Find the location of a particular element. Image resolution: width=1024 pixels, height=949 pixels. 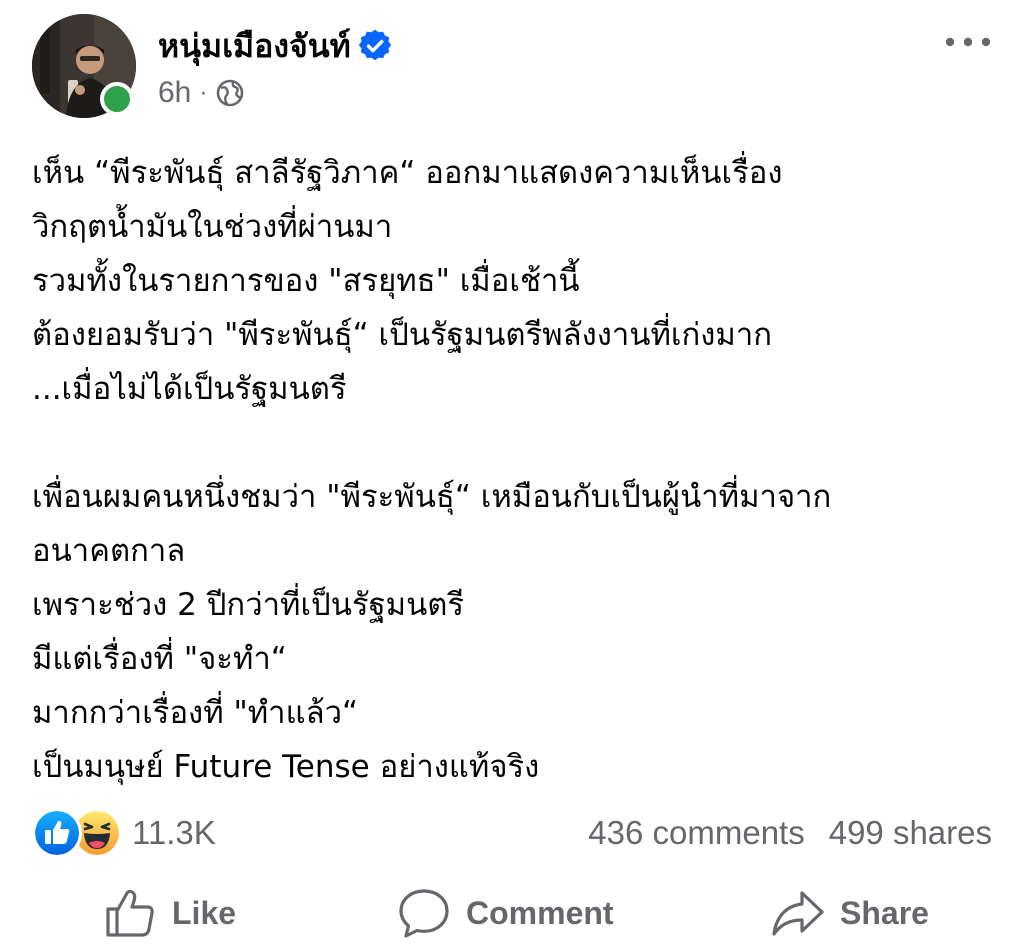

engagement-counts: 436 comments 499 shares is located at coordinates (790, 833).